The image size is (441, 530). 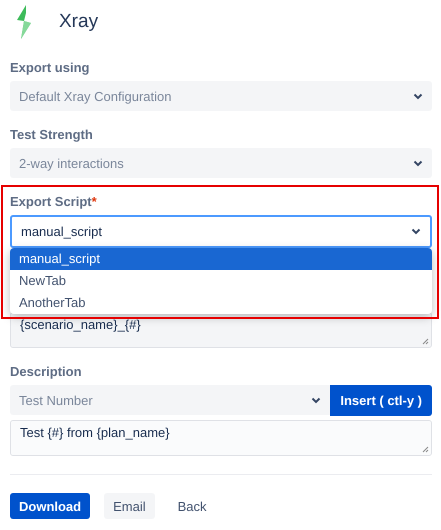 I want to click on dropdown-option: manual_script, so click(x=221, y=259).